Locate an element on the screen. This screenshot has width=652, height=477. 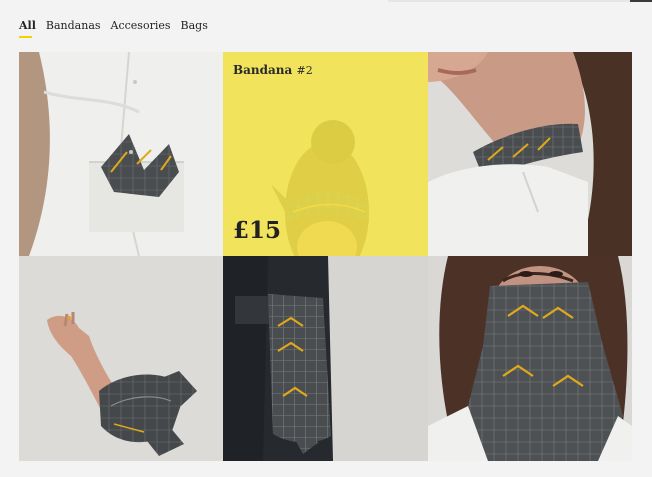
product-tile-wrist-bandana is located at coordinates (121, 358).